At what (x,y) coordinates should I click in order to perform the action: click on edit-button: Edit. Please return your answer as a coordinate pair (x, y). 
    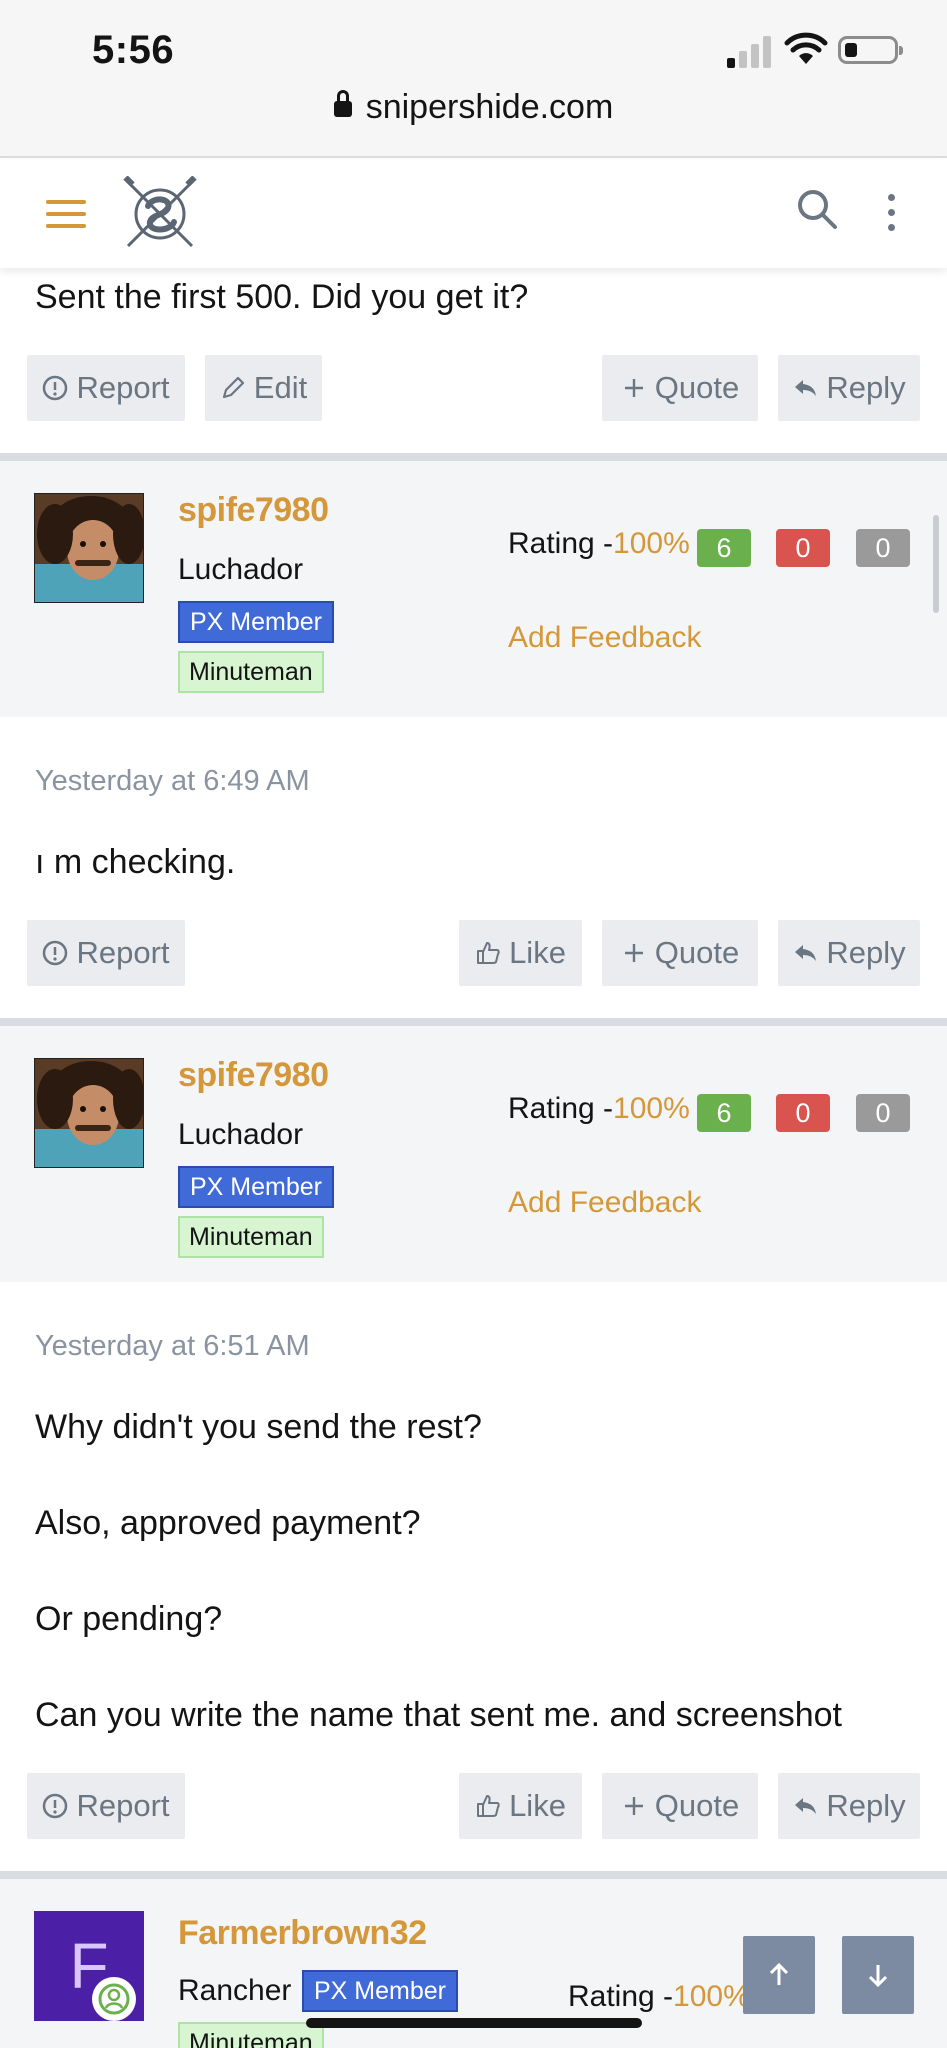
    Looking at the image, I should click on (263, 388).